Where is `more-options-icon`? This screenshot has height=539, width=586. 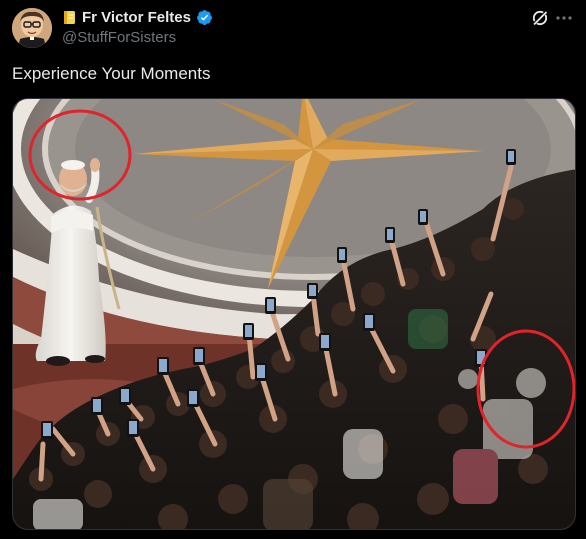
more-options-icon is located at coordinates (564, 18).